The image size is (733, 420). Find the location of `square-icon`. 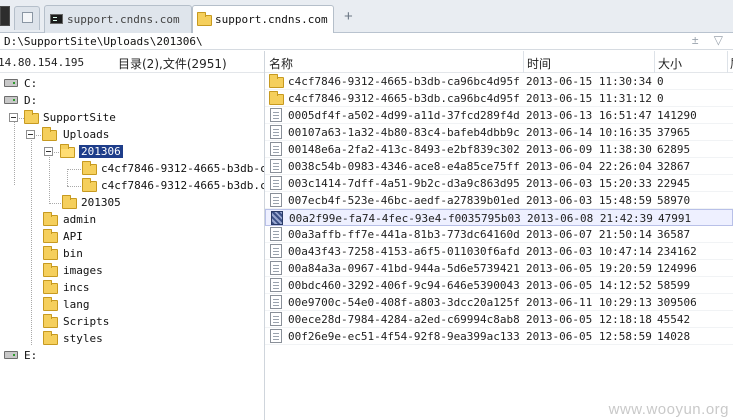

square-icon is located at coordinates (27, 17).